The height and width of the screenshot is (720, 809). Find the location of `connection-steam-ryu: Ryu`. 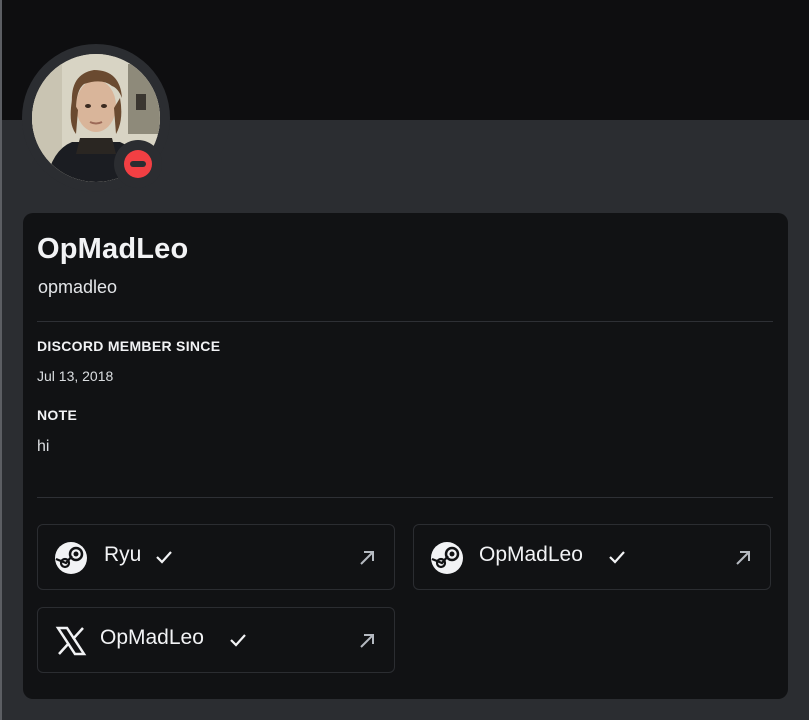

connection-steam-ryu: Ryu is located at coordinates (216, 557).